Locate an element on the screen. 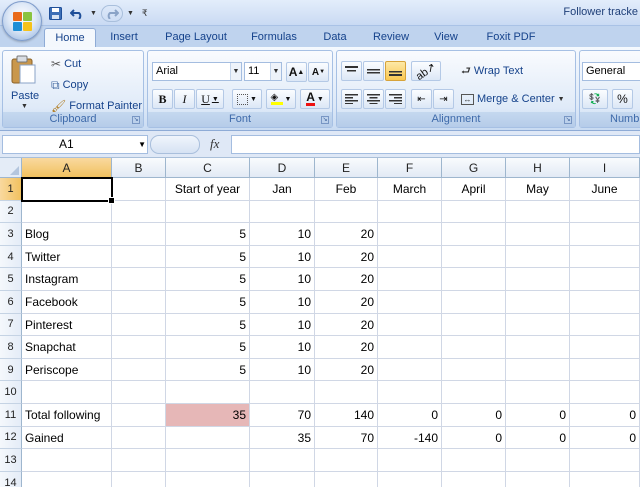 This screenshot has width=640, height=487. cell-e7: 20 is located at coordinates (346, 325).